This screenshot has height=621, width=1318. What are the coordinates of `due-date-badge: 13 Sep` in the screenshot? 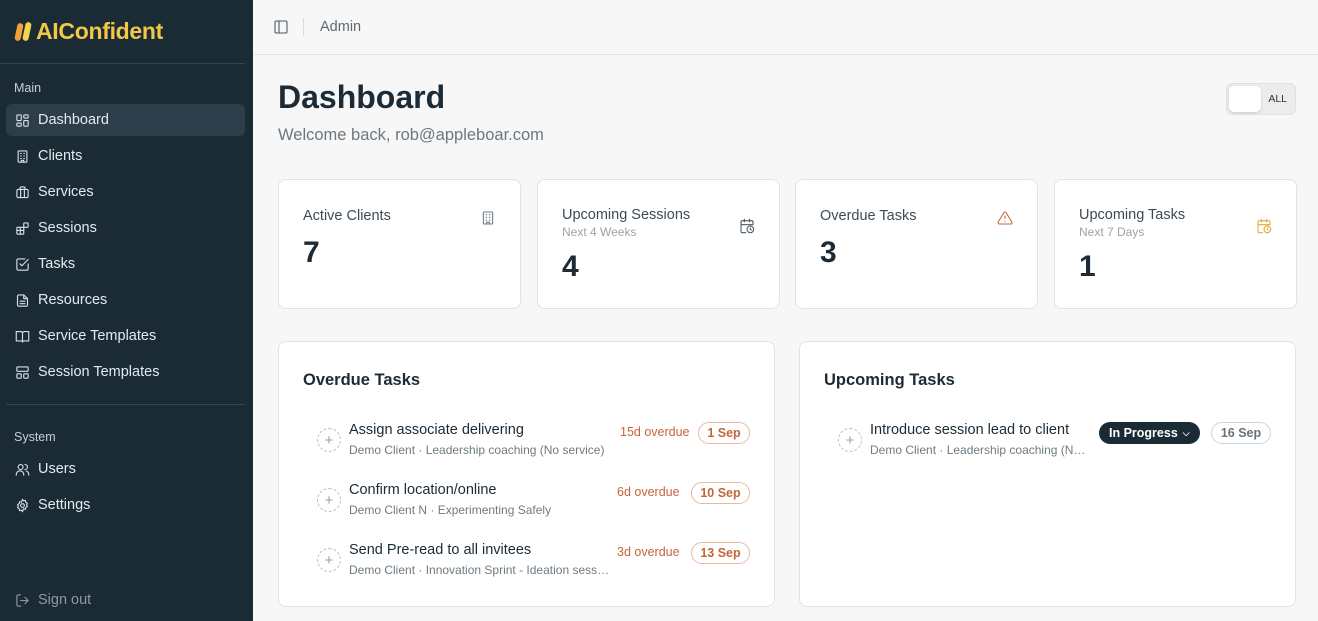 It's located at (720, 553).